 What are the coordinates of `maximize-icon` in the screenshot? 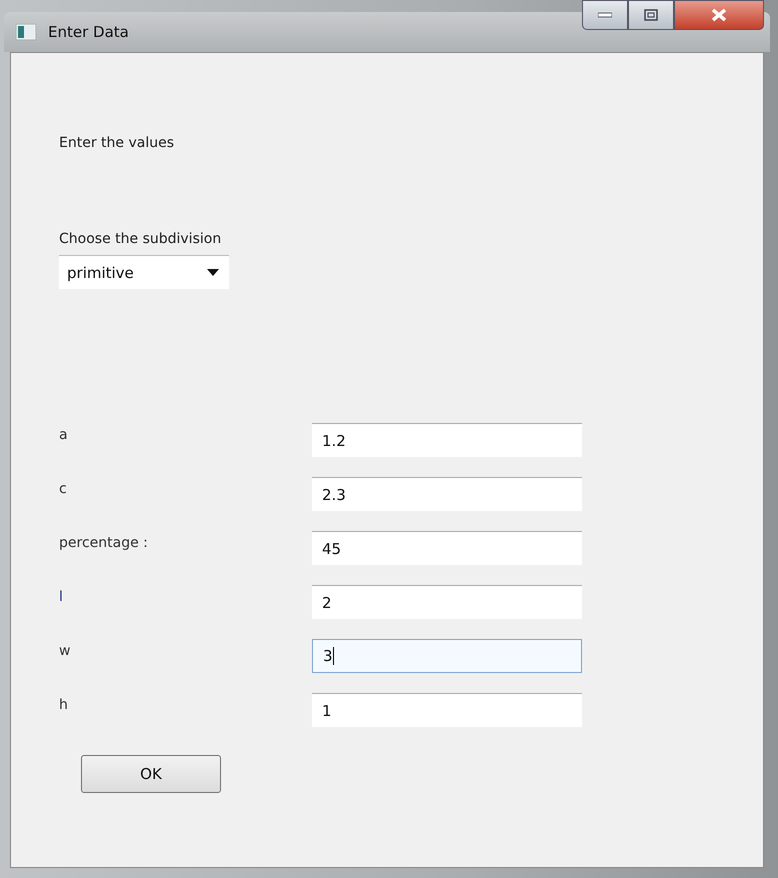 It's located at (651, 15).